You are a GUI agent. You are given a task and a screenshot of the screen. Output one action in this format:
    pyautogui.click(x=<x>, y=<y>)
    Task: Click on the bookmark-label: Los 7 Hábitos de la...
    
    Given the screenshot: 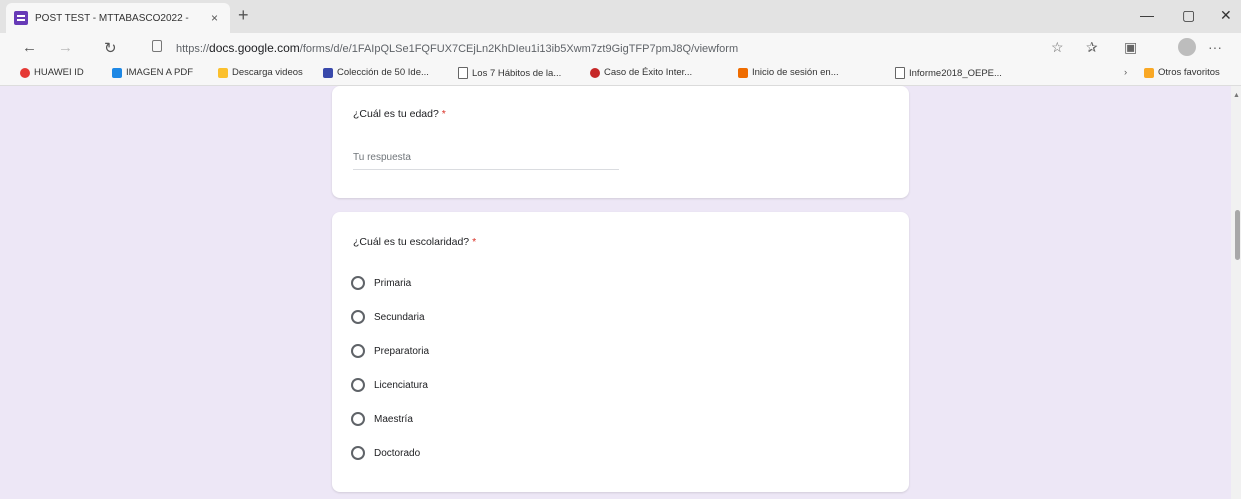 What is the action you would take?
    pyautogui.click(x=517, y=73)
    